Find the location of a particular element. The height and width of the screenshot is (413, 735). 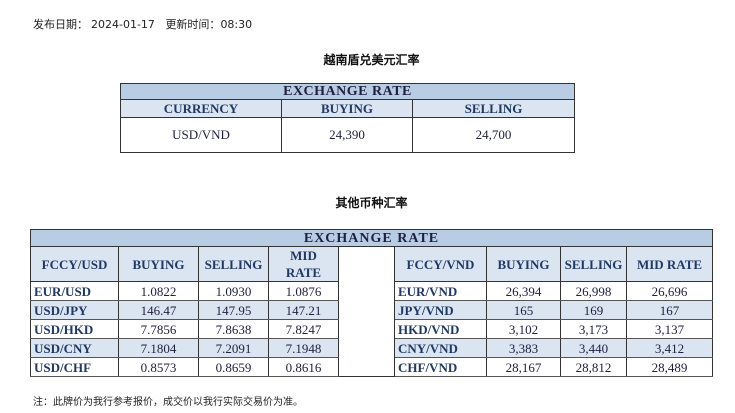

mid-rate-cell: 3,412 is located at coordinates (669, 348).